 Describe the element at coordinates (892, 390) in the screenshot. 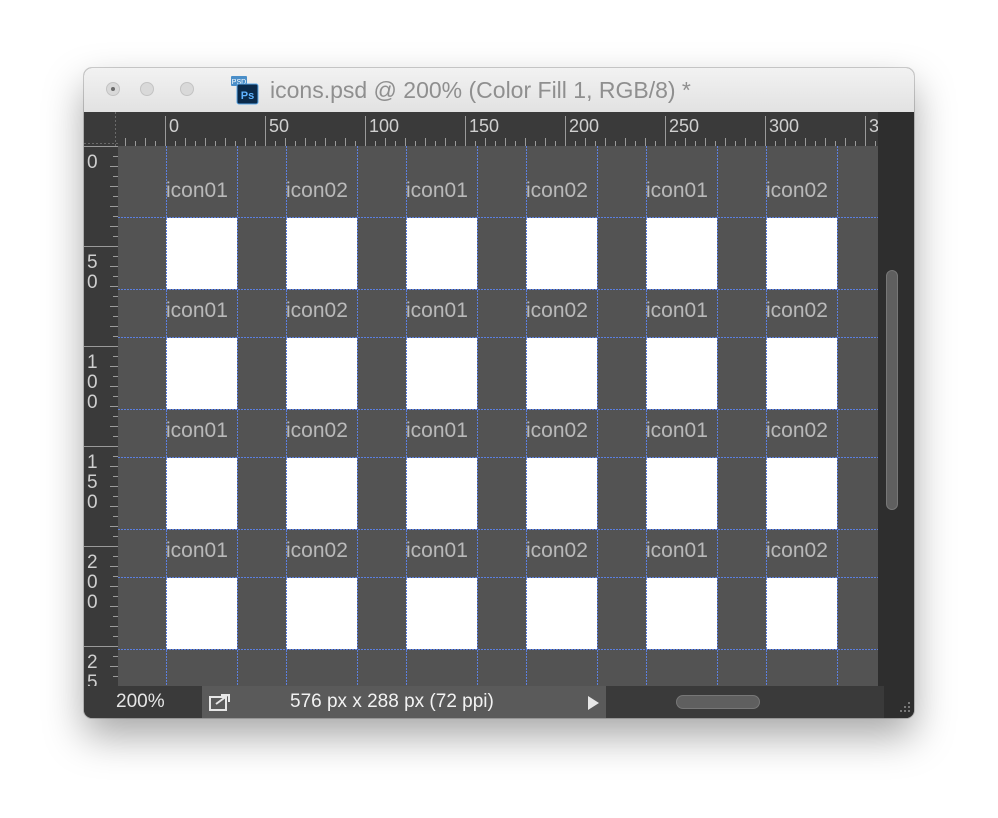

I see `vertical-scroll-thumb` at that location.